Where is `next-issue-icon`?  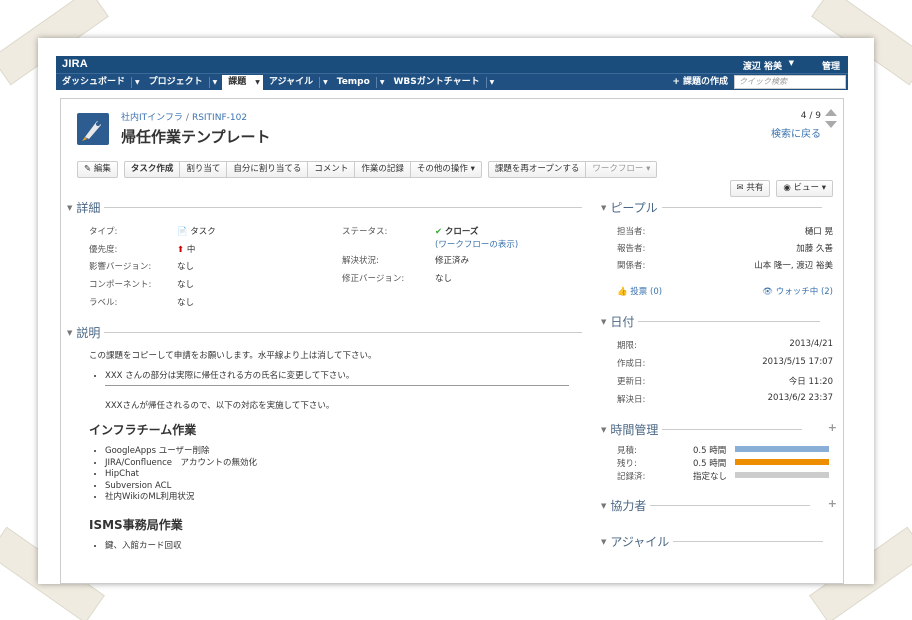 next-issue-icon is located at coordinates (831, 124).